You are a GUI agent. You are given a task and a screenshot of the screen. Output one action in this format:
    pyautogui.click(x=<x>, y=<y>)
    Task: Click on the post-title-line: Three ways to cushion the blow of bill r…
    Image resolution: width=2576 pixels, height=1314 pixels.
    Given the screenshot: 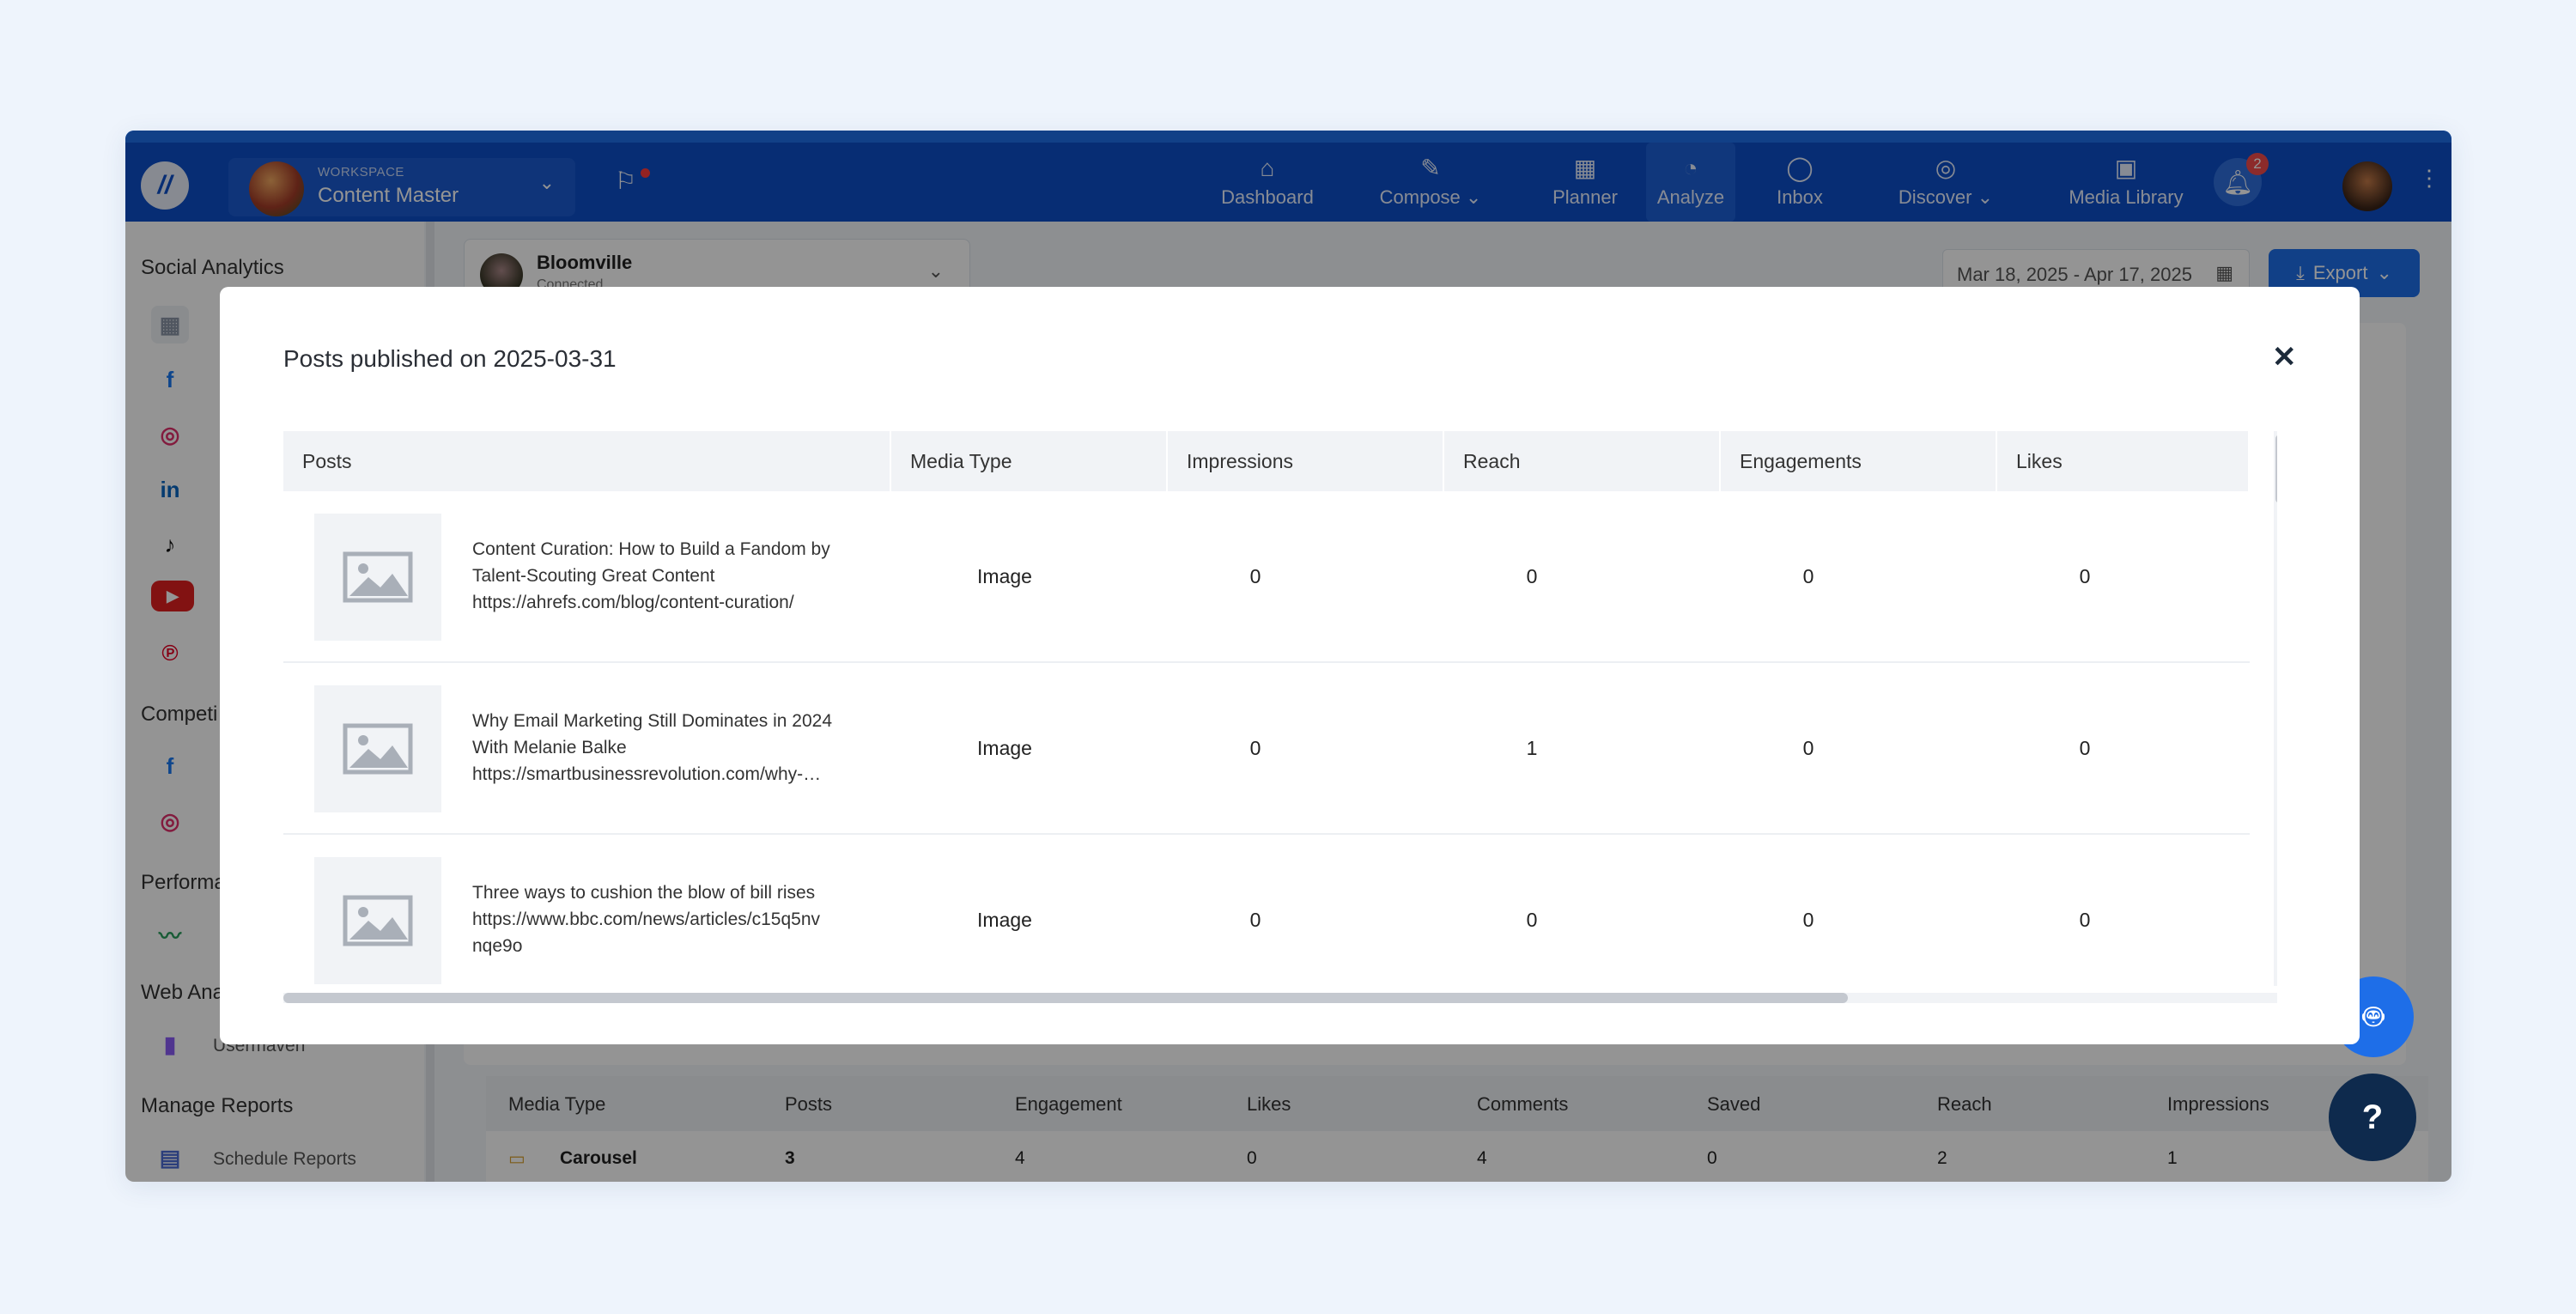 What is the action you would take?
    pyautogui.click(x=644, y=893)
    